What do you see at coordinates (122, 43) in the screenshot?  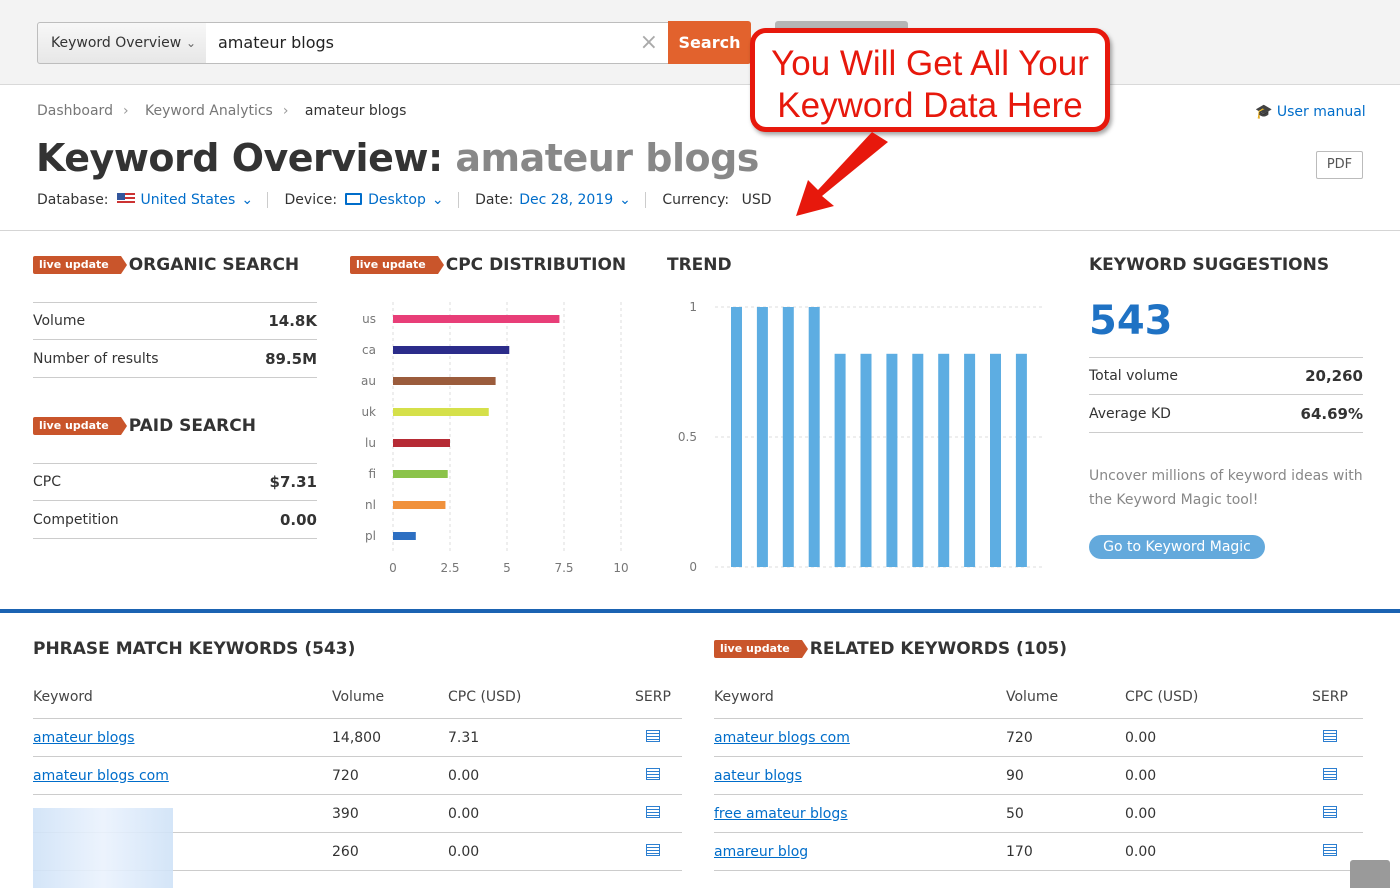 I see `tool-select: Keyword Overview ⌄` at bounding box center [122, 43].